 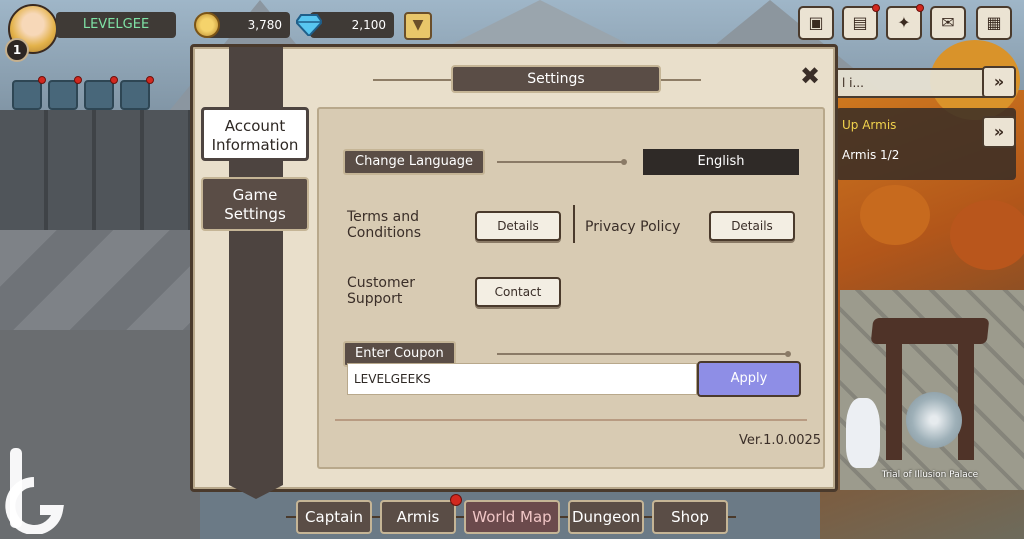 I want to click on illusion-palace-gate: Trial of Illusion Palace, so click(x=930, y=390).